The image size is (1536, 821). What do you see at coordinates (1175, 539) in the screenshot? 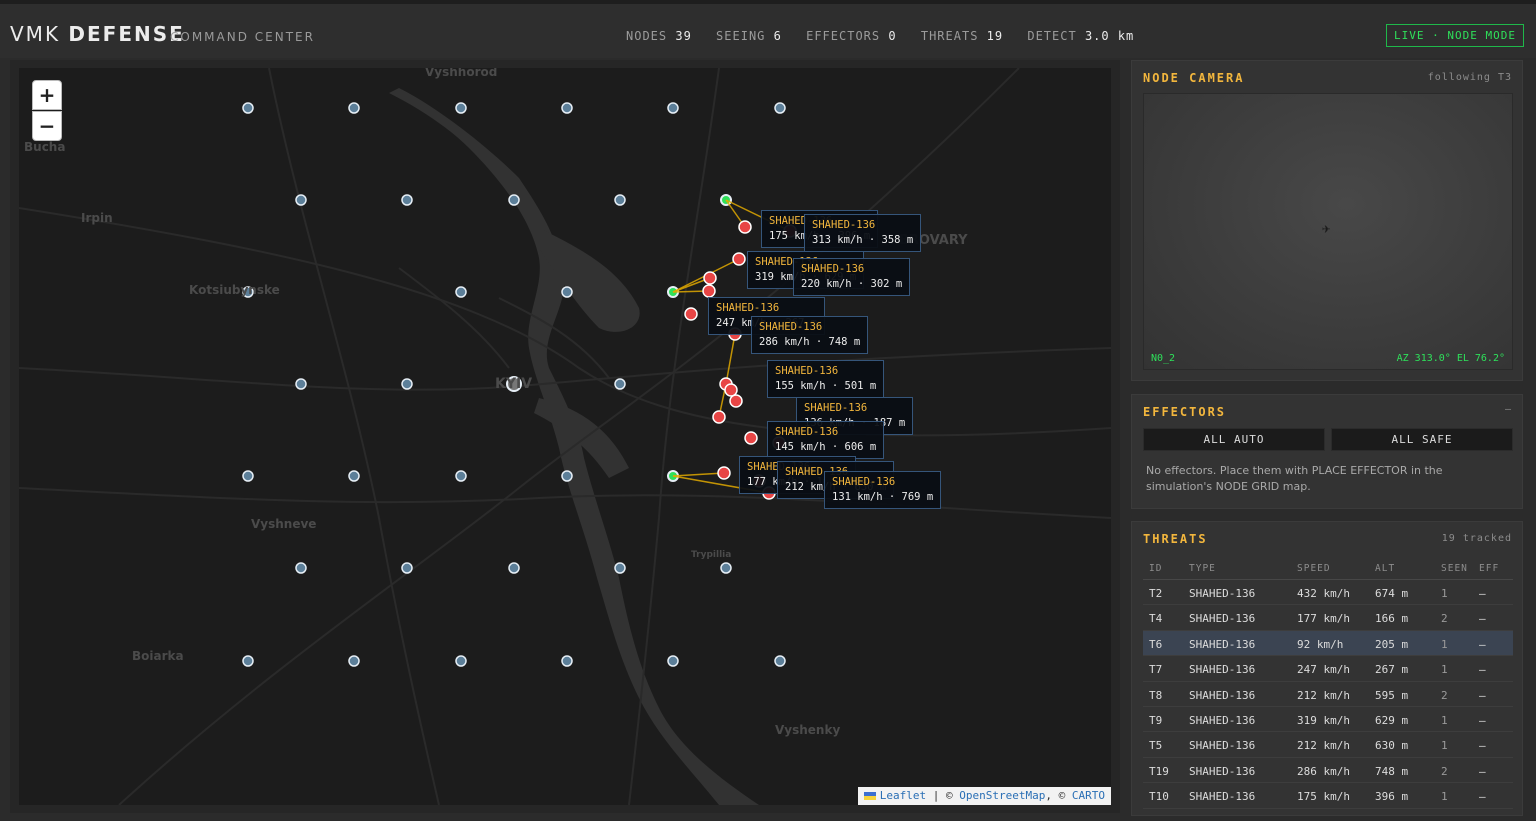
I see `panel-title: THREATS` at bounding box center [1175, 539].